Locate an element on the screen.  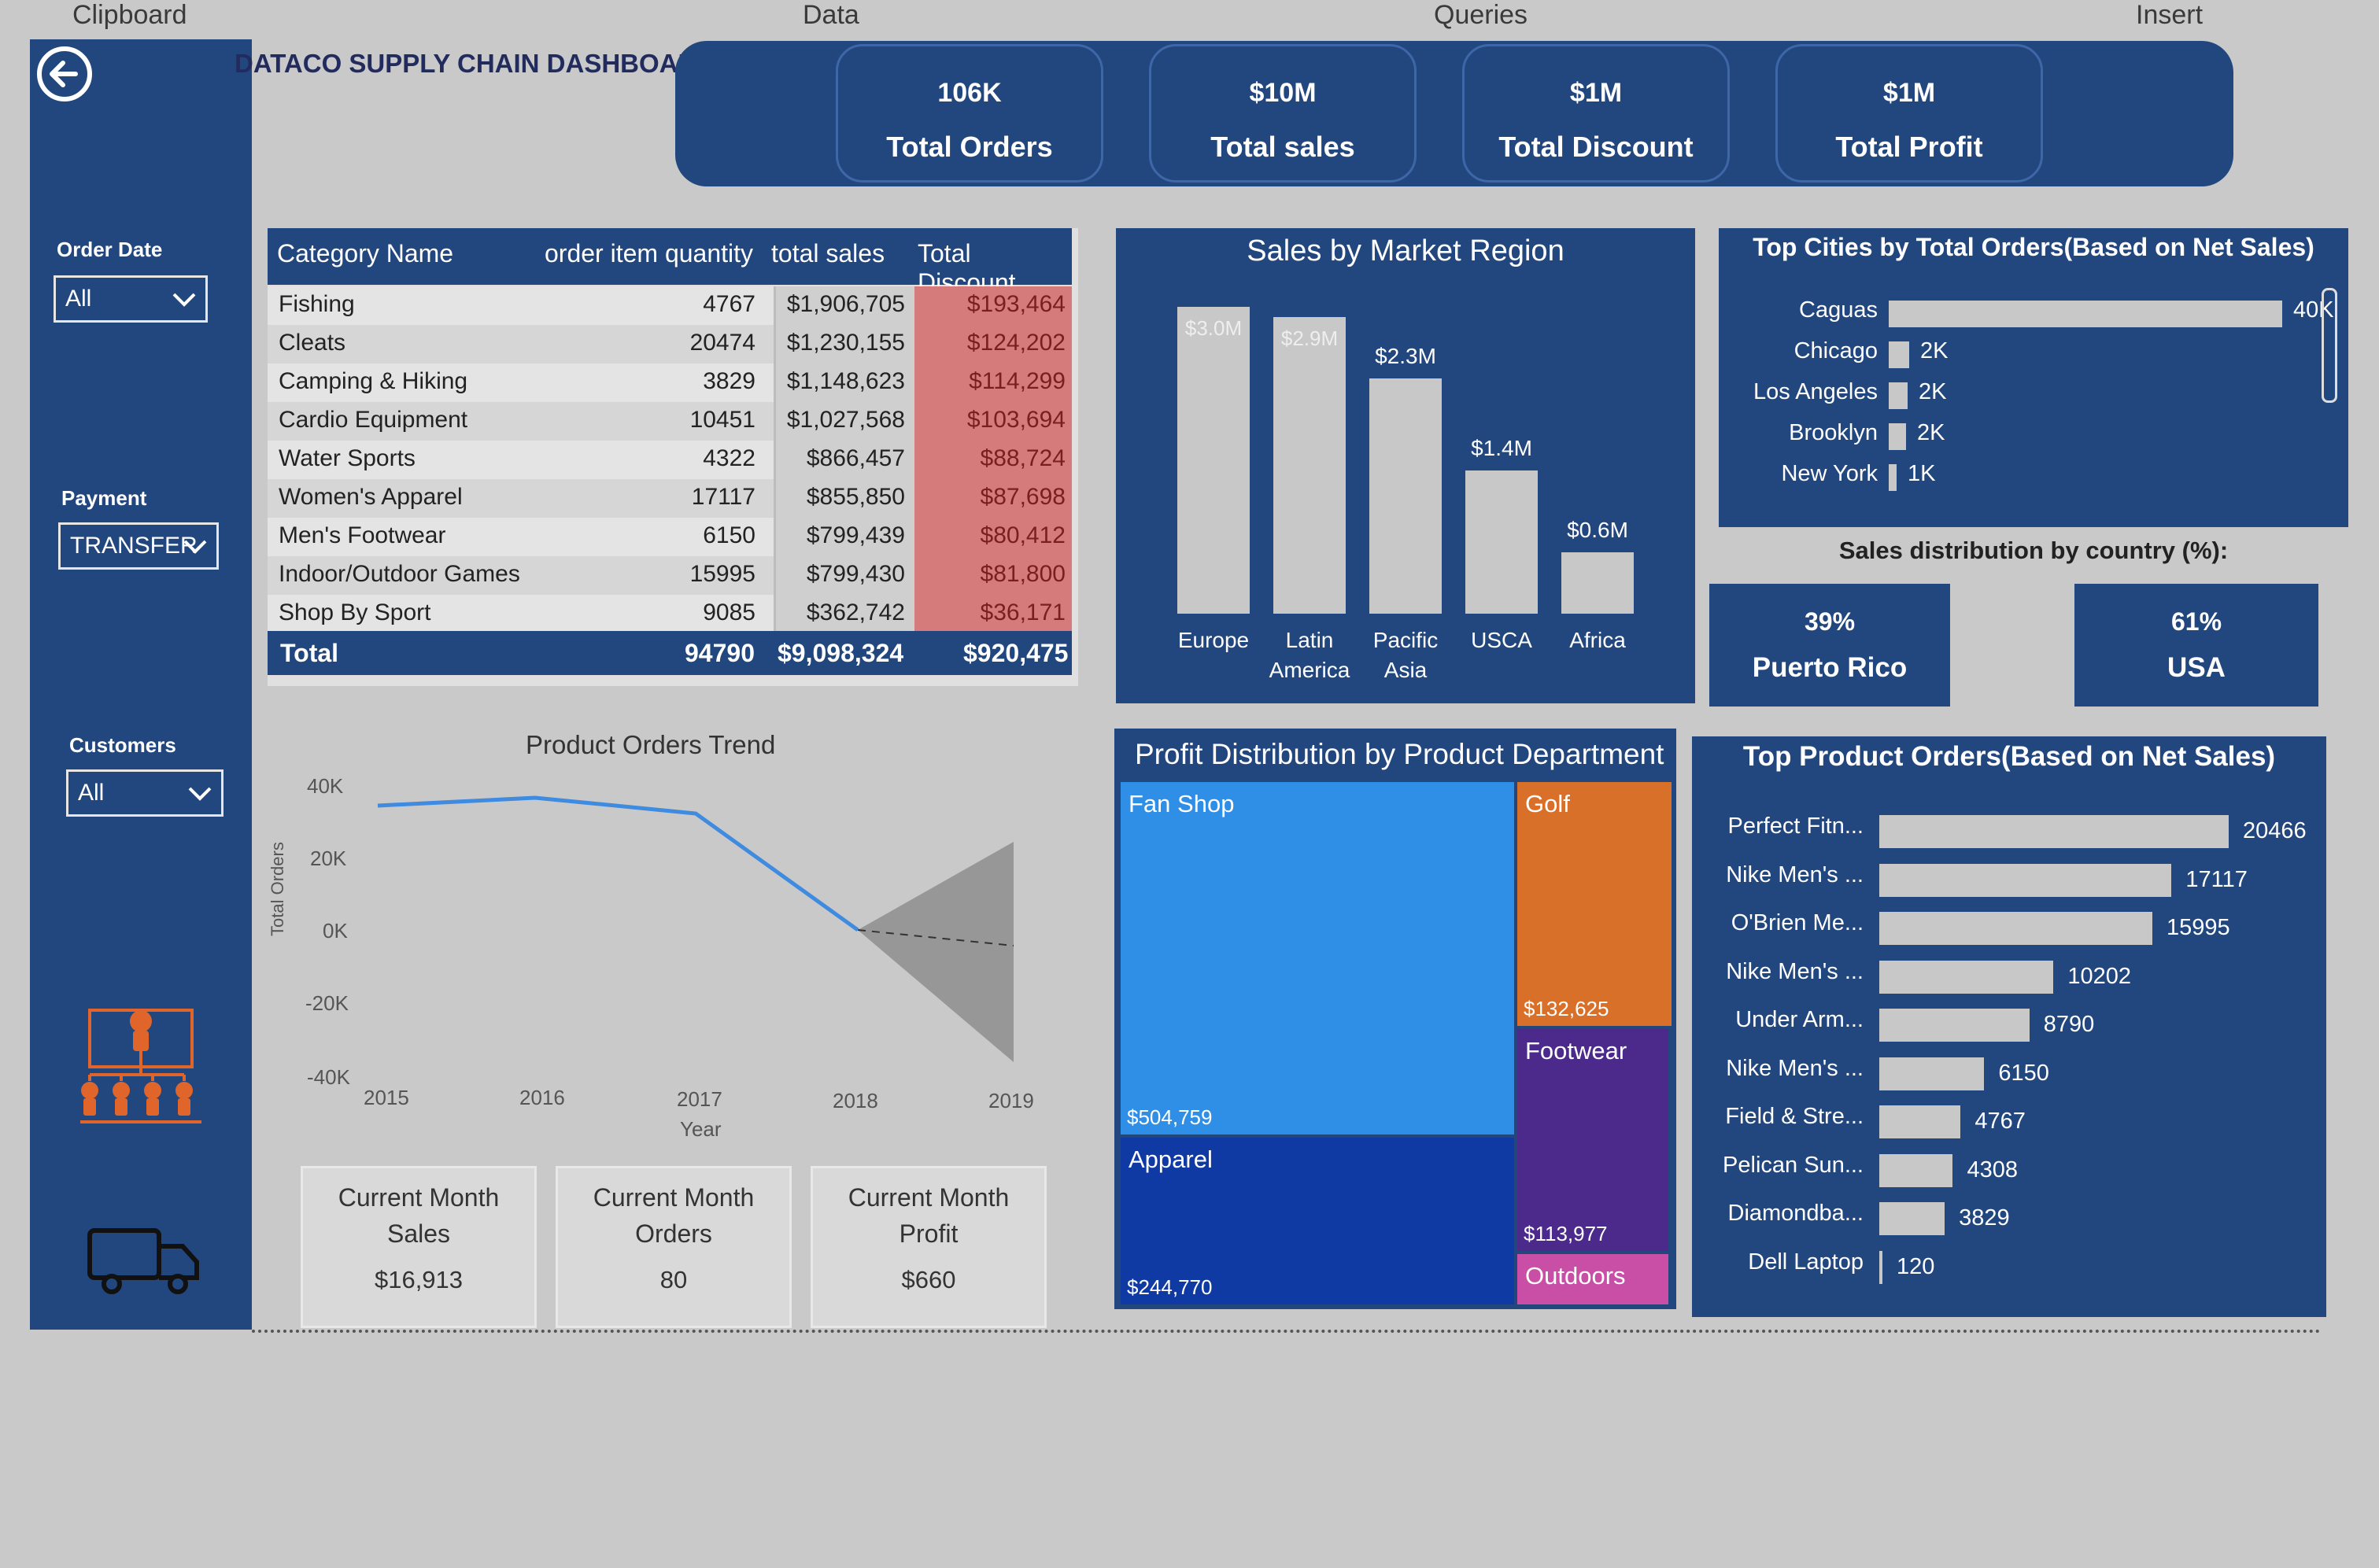
region-label-line2: Asia is located at coordinates (1405, 670).